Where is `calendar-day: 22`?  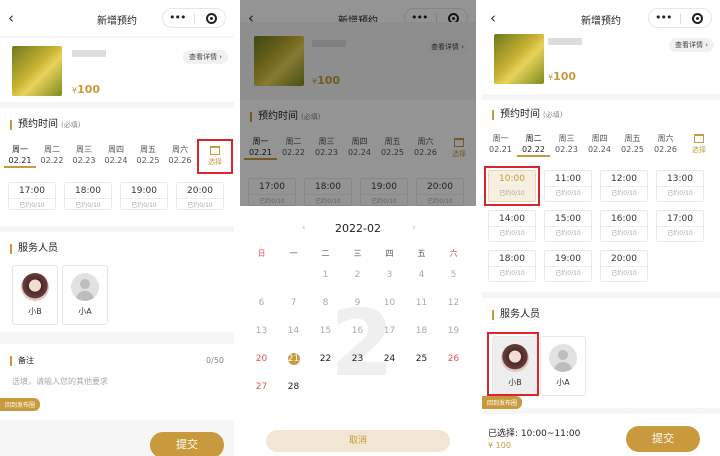 calendar-day: 22 is located at coordinates (325, 359).